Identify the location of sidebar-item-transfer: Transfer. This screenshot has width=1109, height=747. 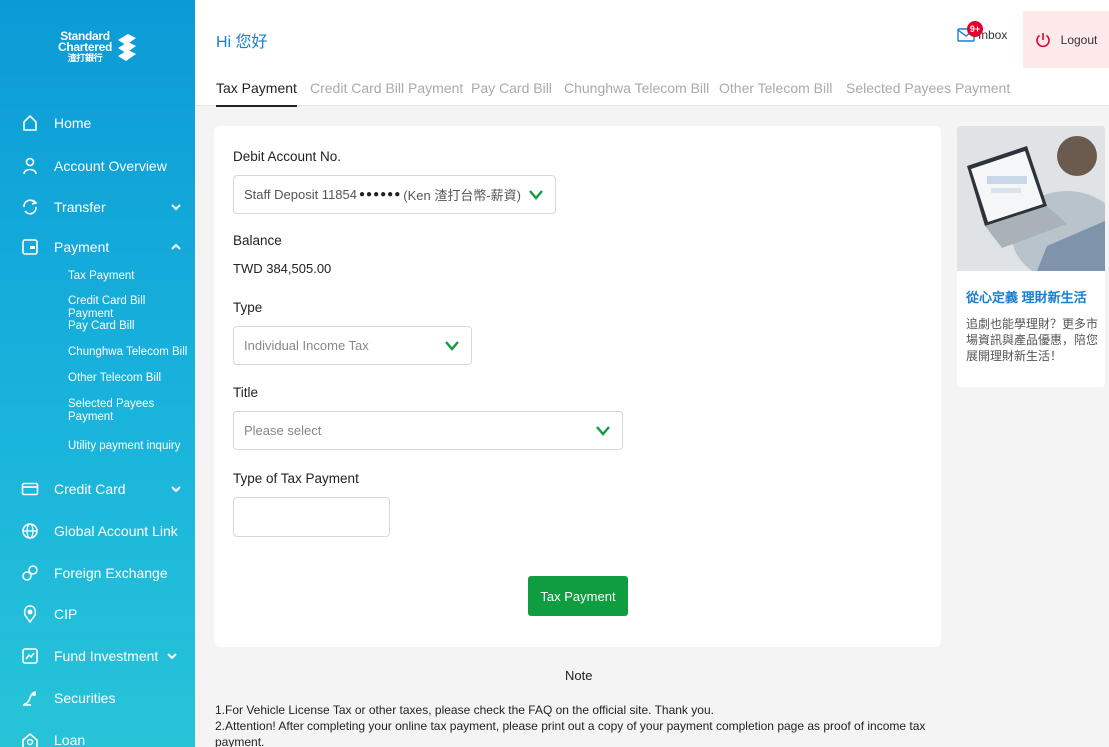
(97, 207).